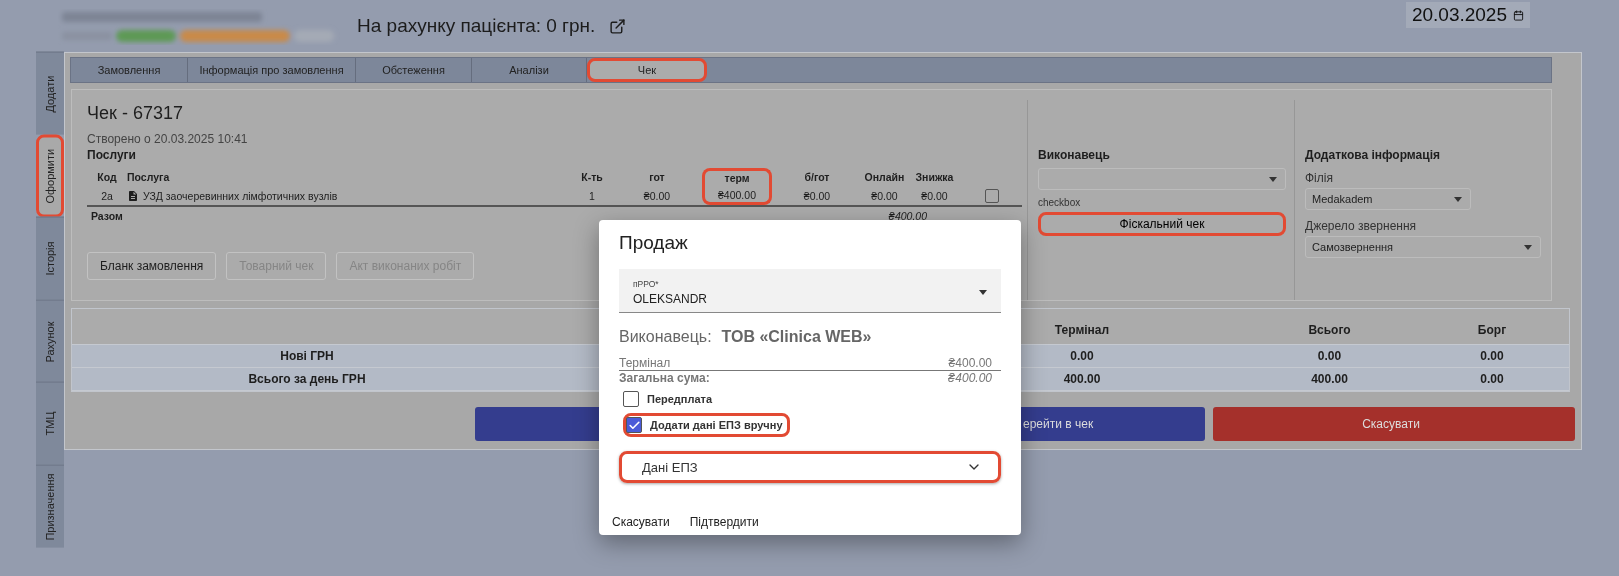  What do you see at coordinates (654, 243) in the screenshot?
I see `dialog-title: Продаж` at bounding box center [654, 243].